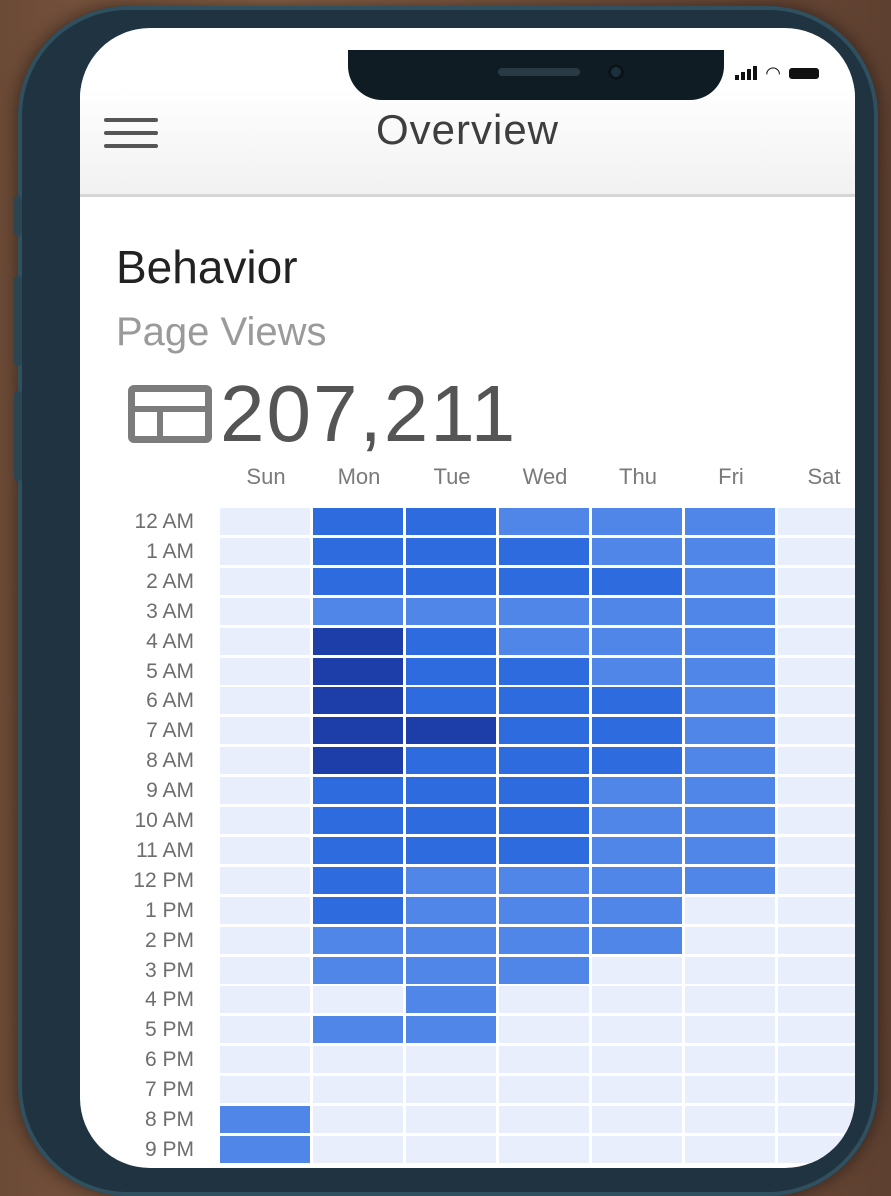 Image resolution: width=891 pixels, height=1196 pixels. Describe the element at coordinates (170, 671) in the screenshot. I see `hour-label: 5 AM` at that location.